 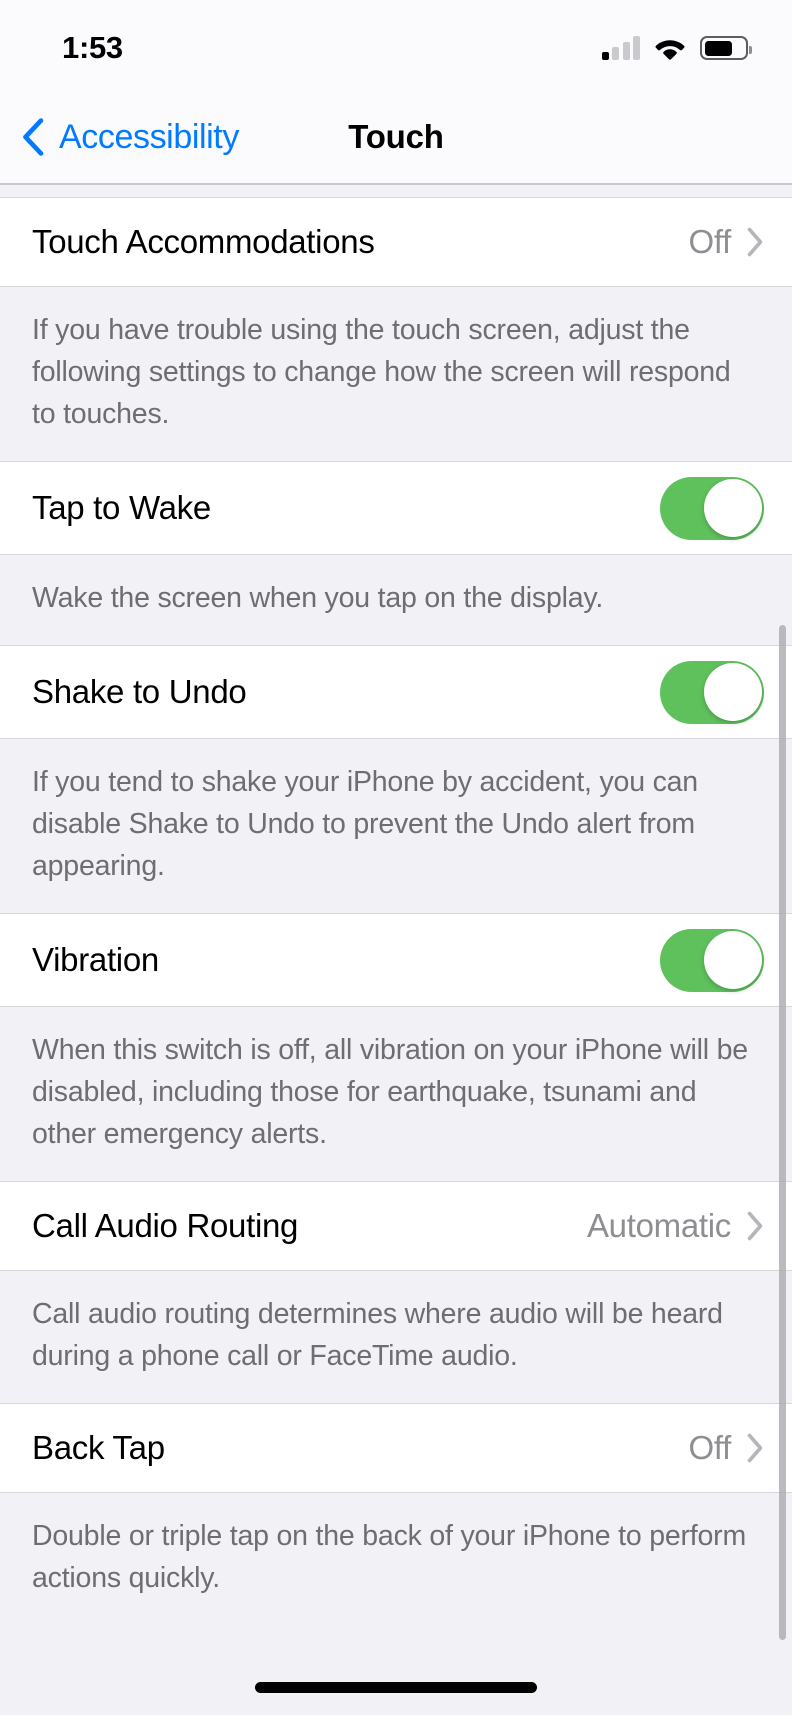 What do you see at coordinates (95, 959) in the screenshot?
I see `row-label: Vibration` at bounding box center [95, 959].